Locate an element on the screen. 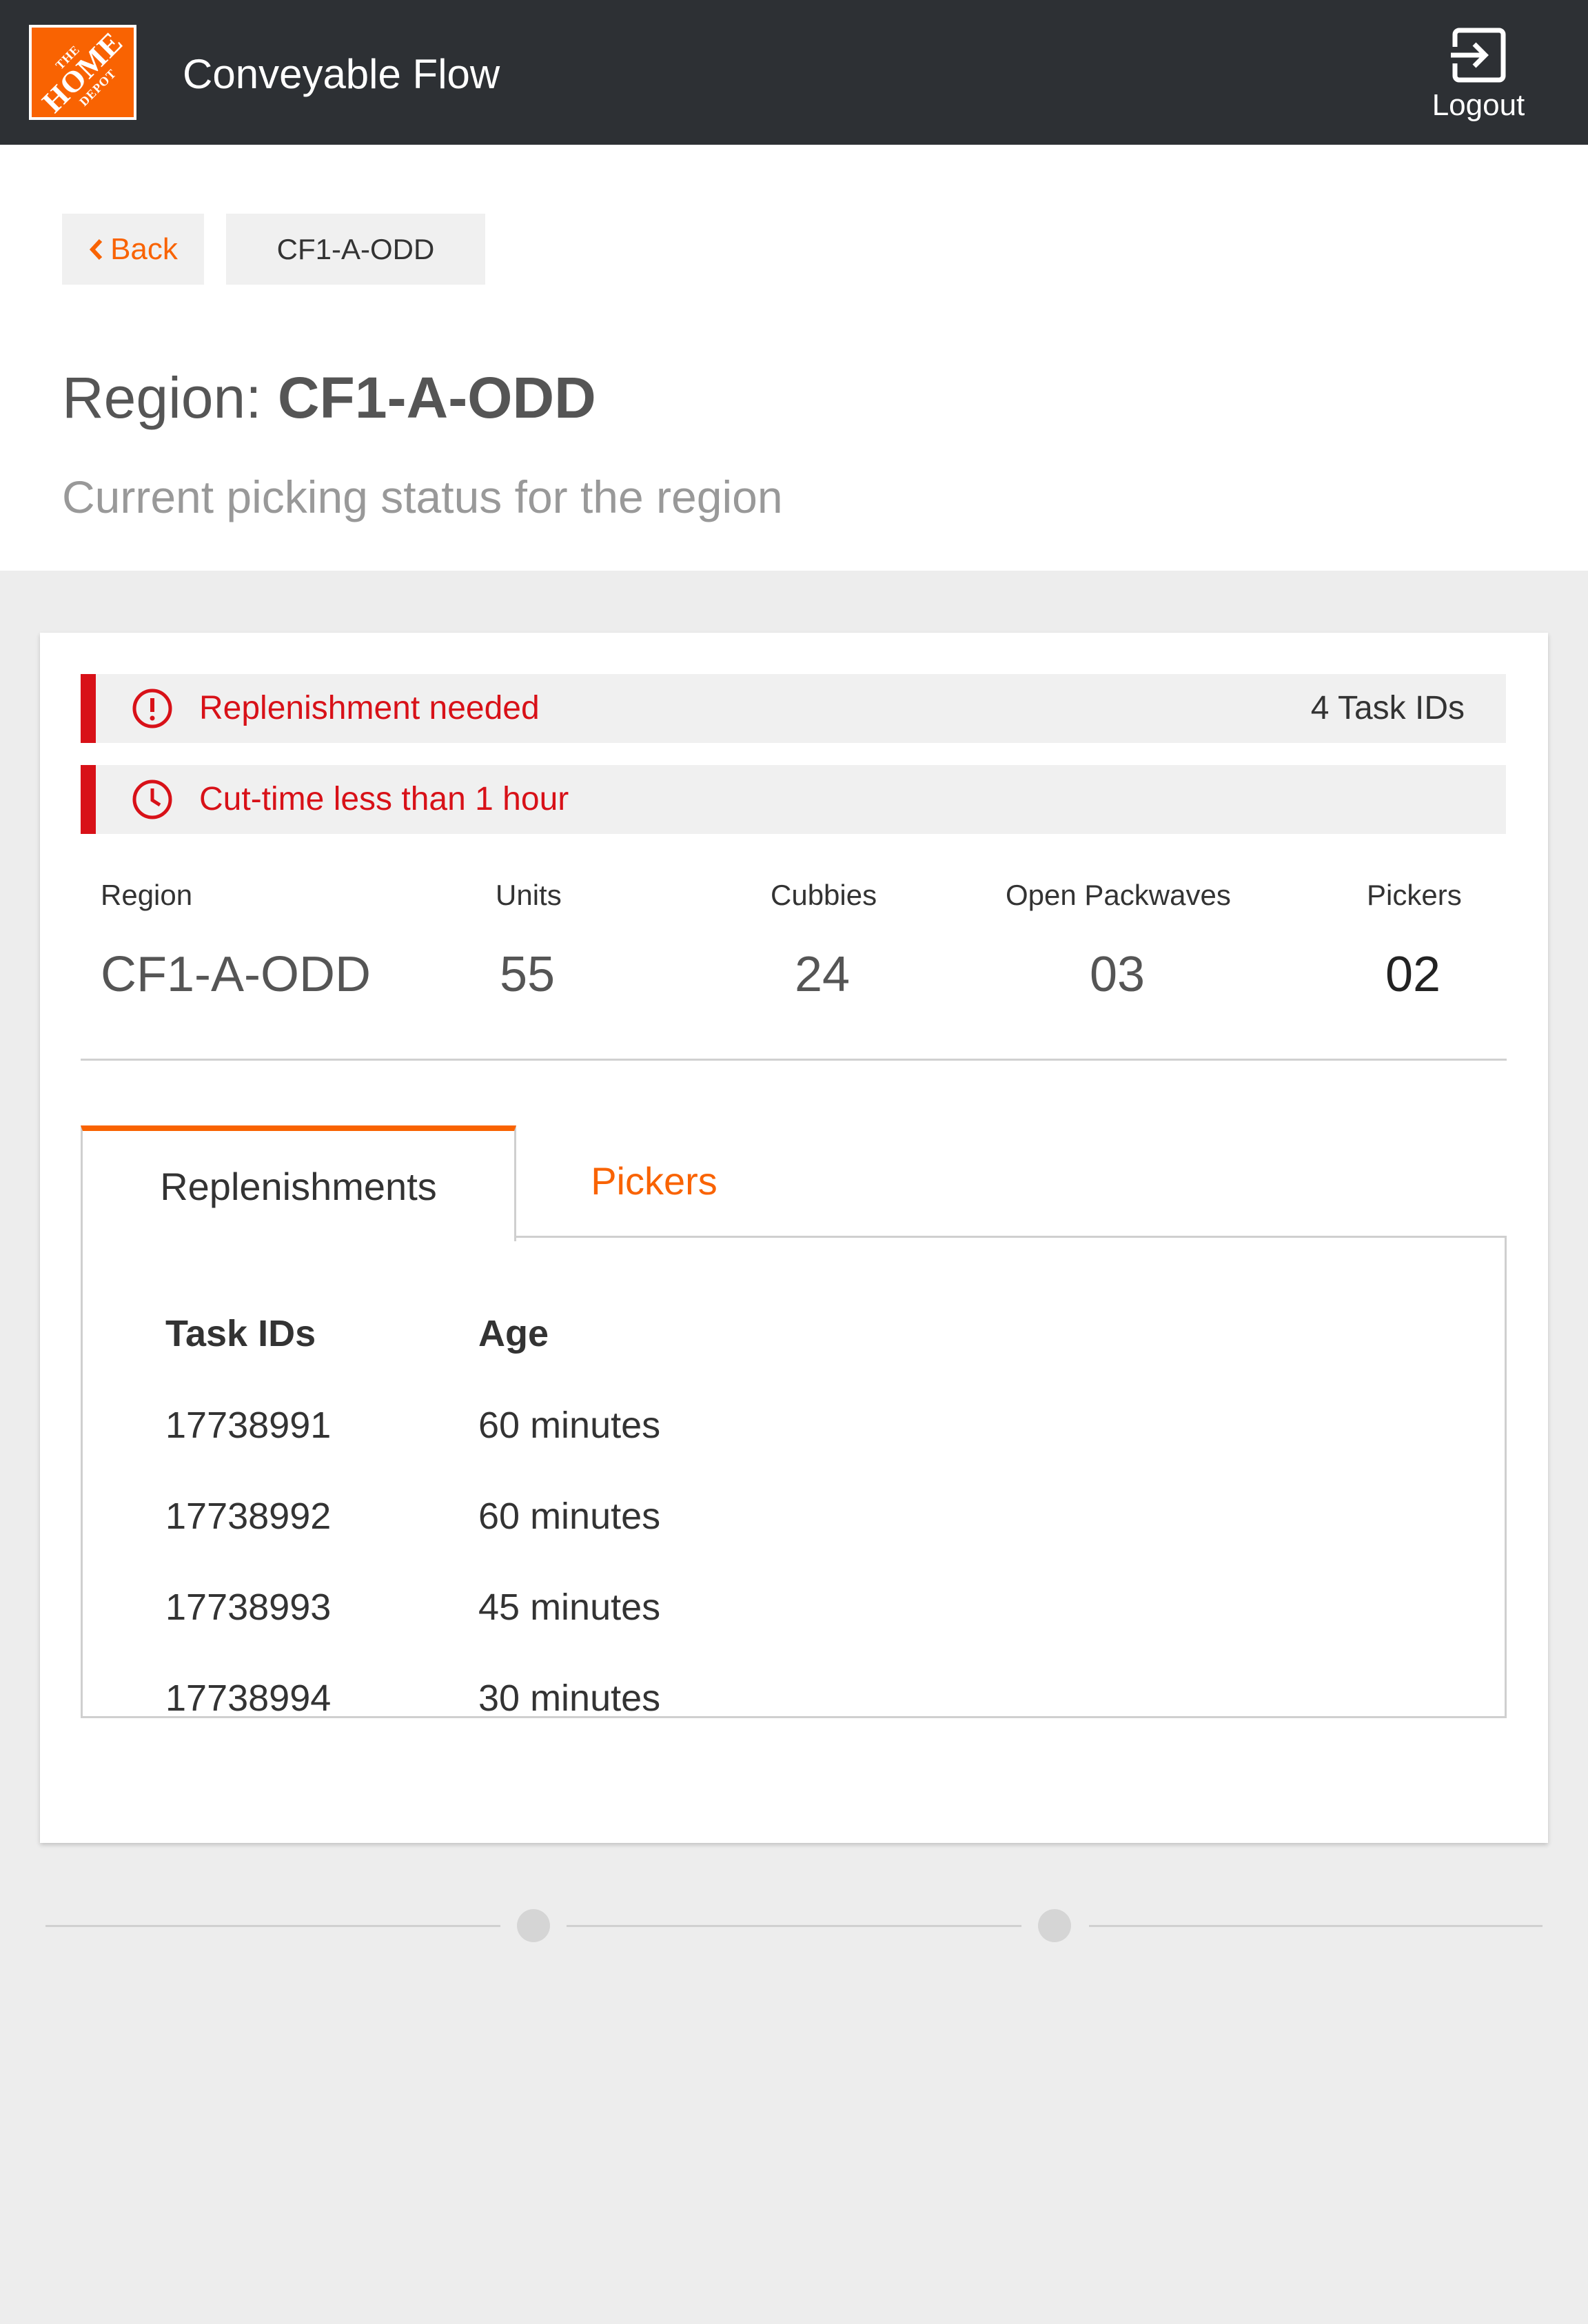  app-title: Conveyable Flow is located at coordinates (341, 74).